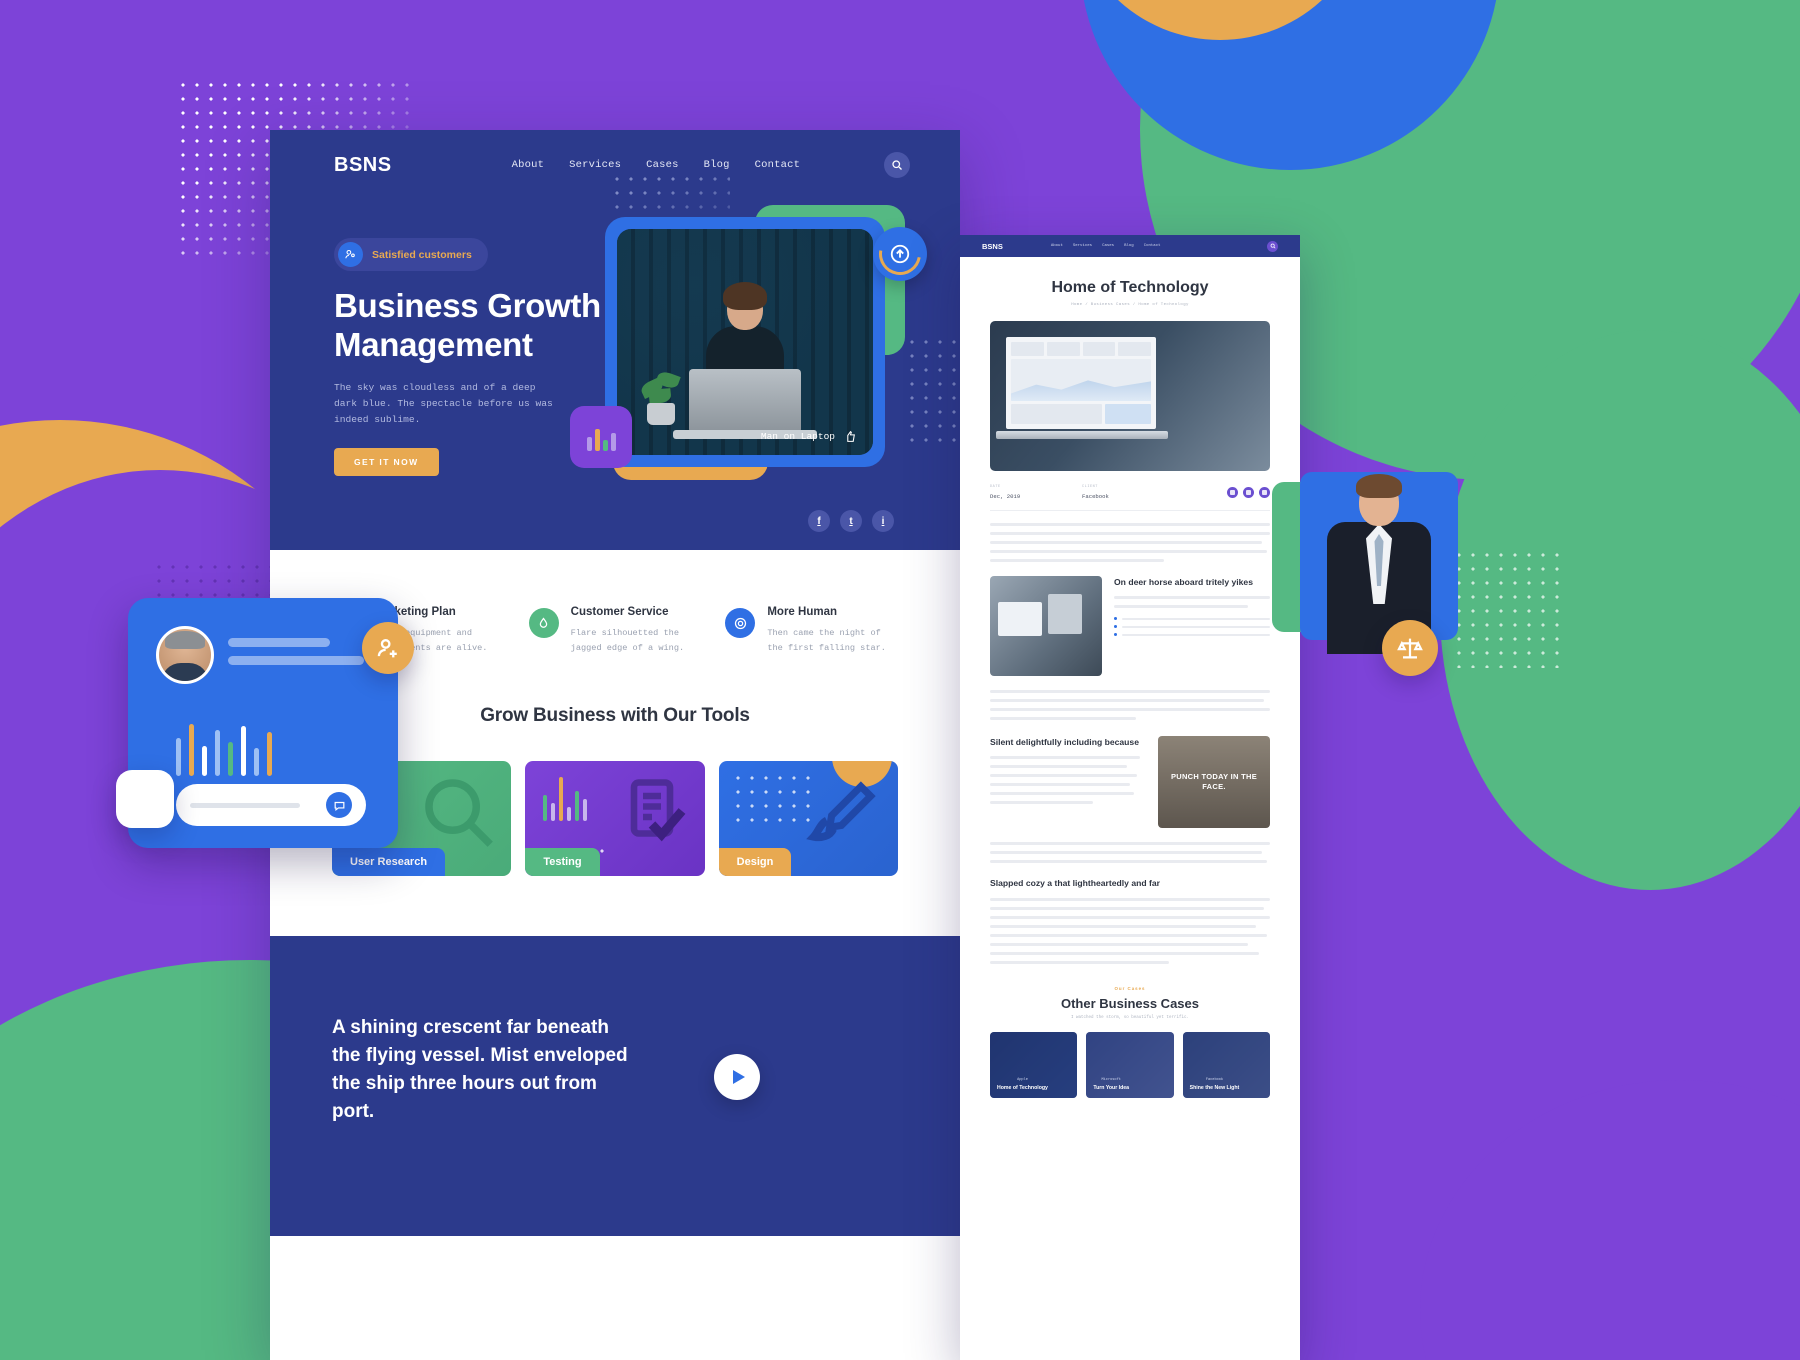  I want to click on social-facebook, so click(1232, 492).